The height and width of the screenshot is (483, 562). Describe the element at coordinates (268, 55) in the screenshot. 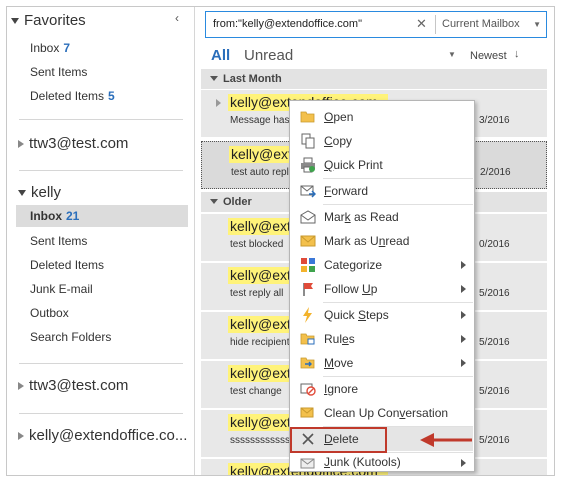

I see `filter-unread-tab: Unread` at that location.